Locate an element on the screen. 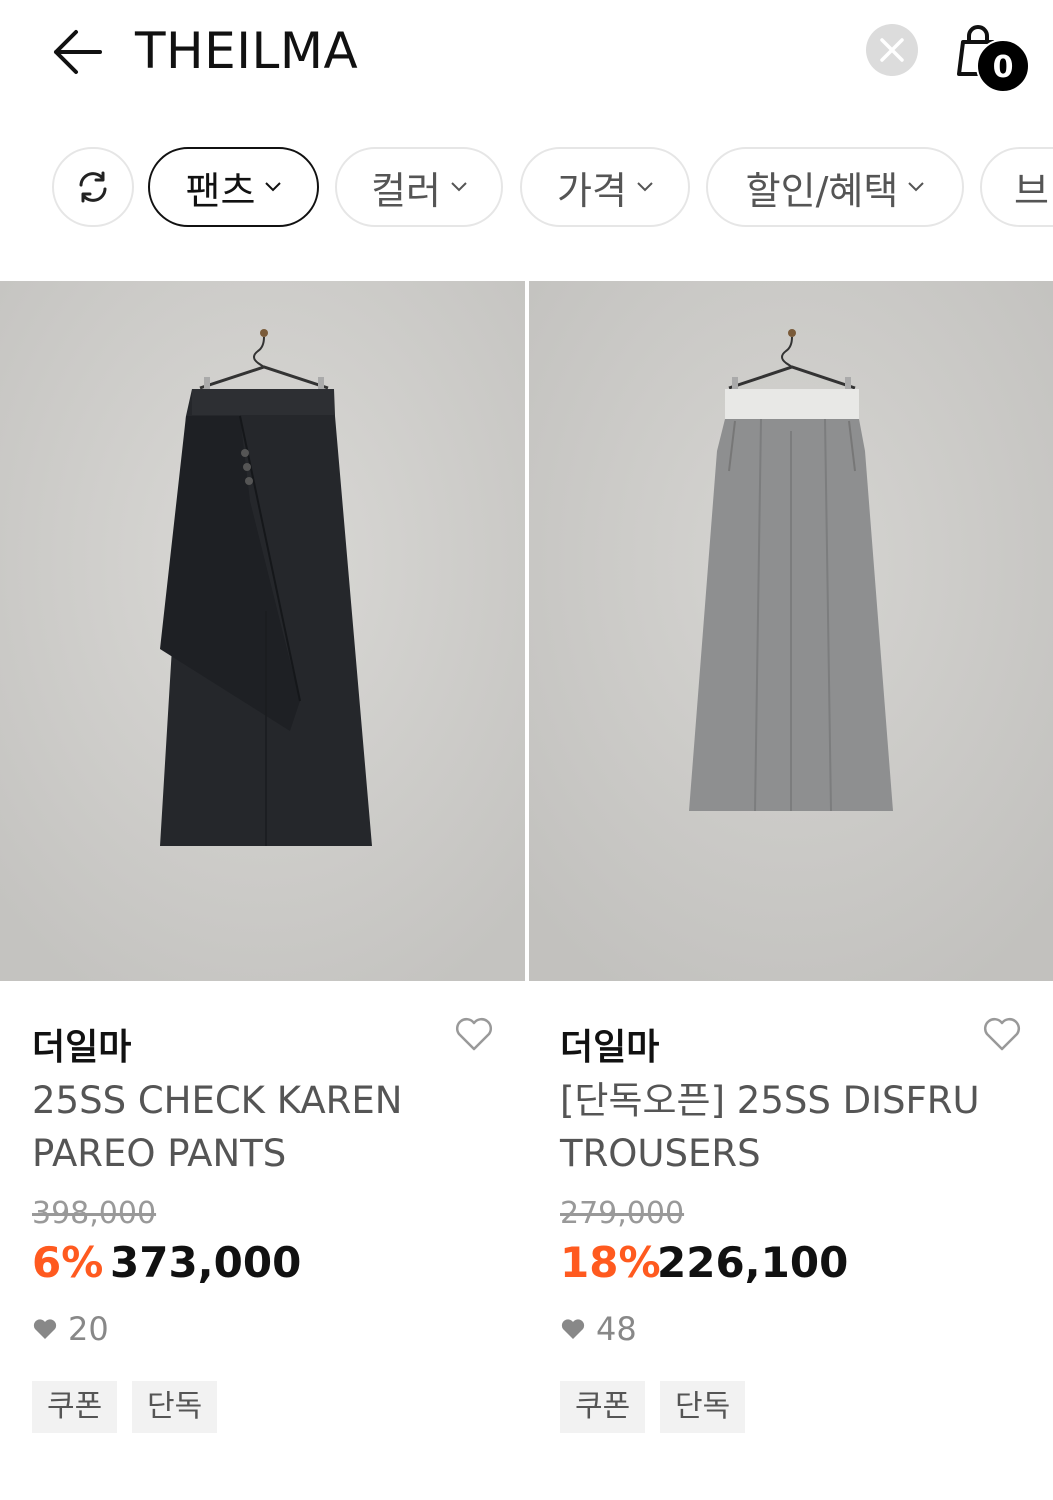  filter-chip-label: 컬러 is located at coordinates (406, 190).